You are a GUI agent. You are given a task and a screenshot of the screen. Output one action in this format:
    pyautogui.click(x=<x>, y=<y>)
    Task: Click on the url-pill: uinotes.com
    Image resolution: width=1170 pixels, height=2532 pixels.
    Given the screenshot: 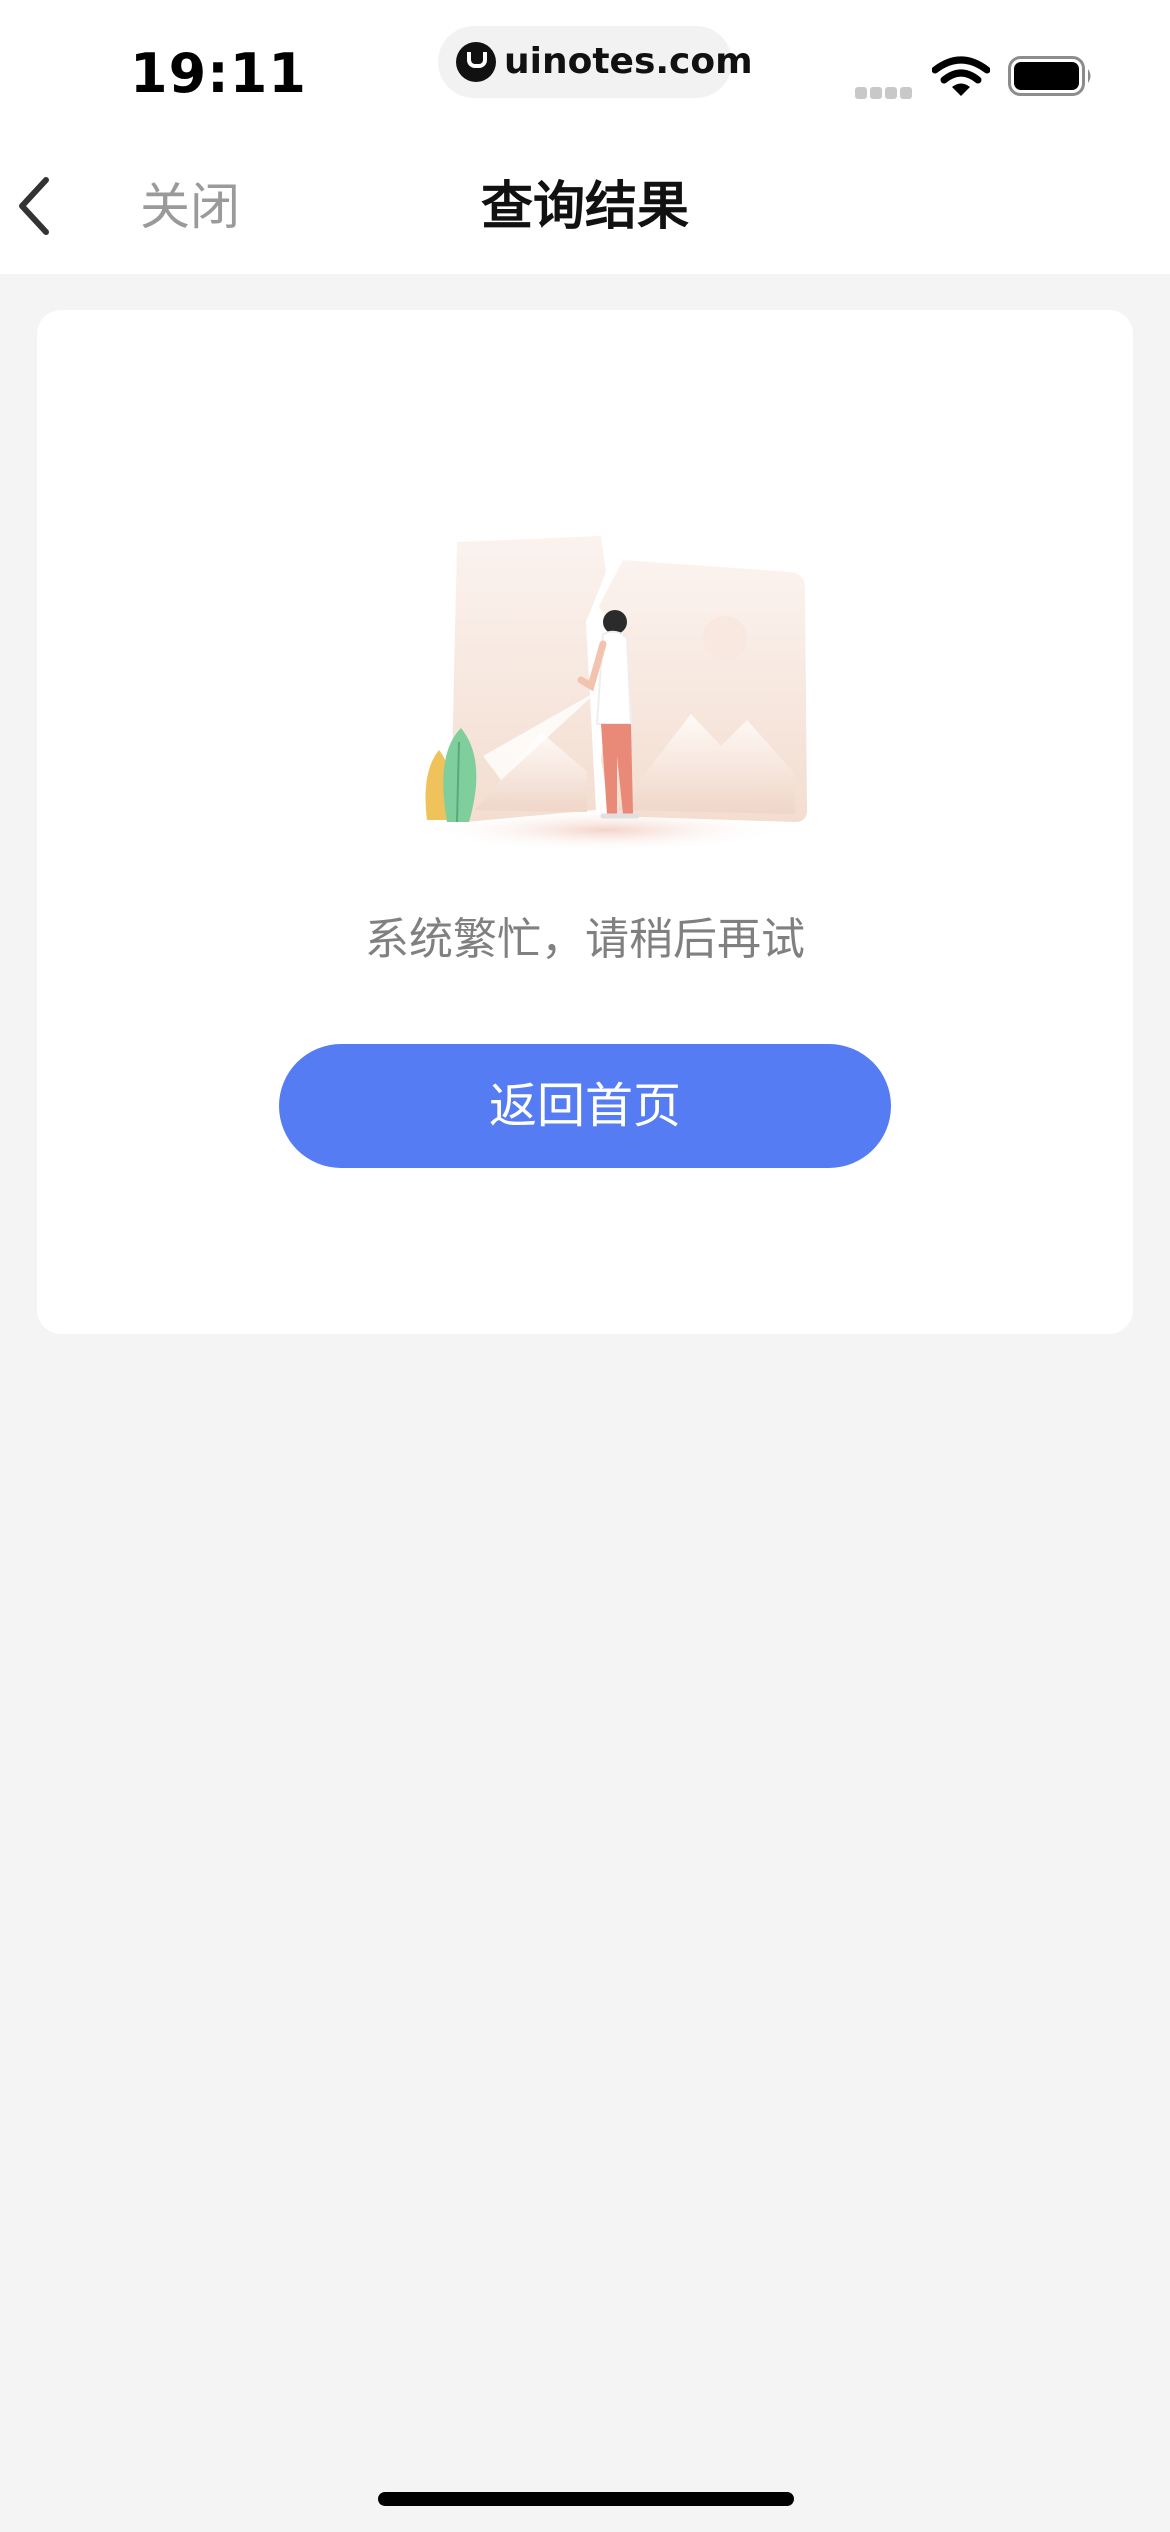 What is the action you would take?
    pyautogui.click(x=595, y=62)
    